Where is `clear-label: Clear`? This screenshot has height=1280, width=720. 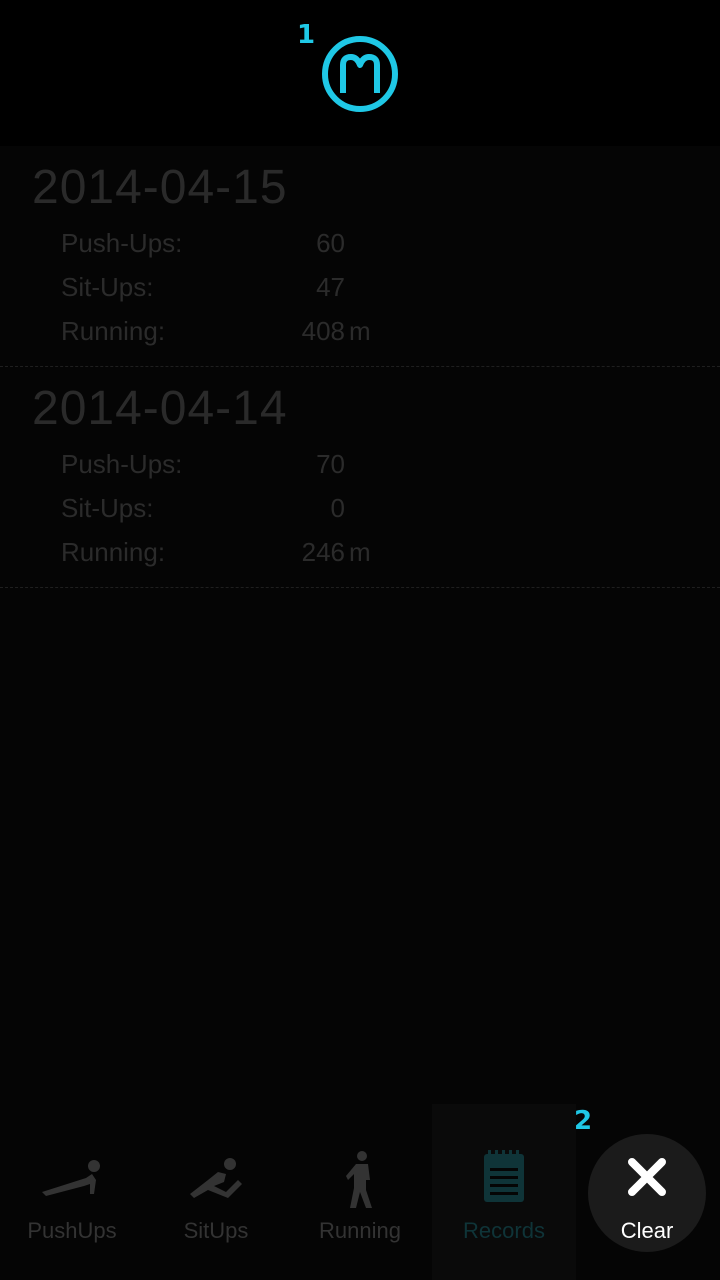
clear-label: Clear is located at coordinates (647, 1230).